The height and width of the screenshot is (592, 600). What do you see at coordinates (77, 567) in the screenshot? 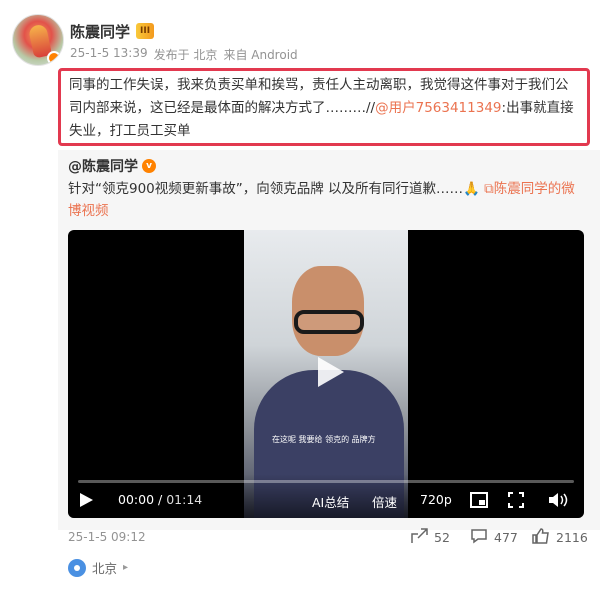
I see `location-pin-icon` at bounding box center [77, 567].